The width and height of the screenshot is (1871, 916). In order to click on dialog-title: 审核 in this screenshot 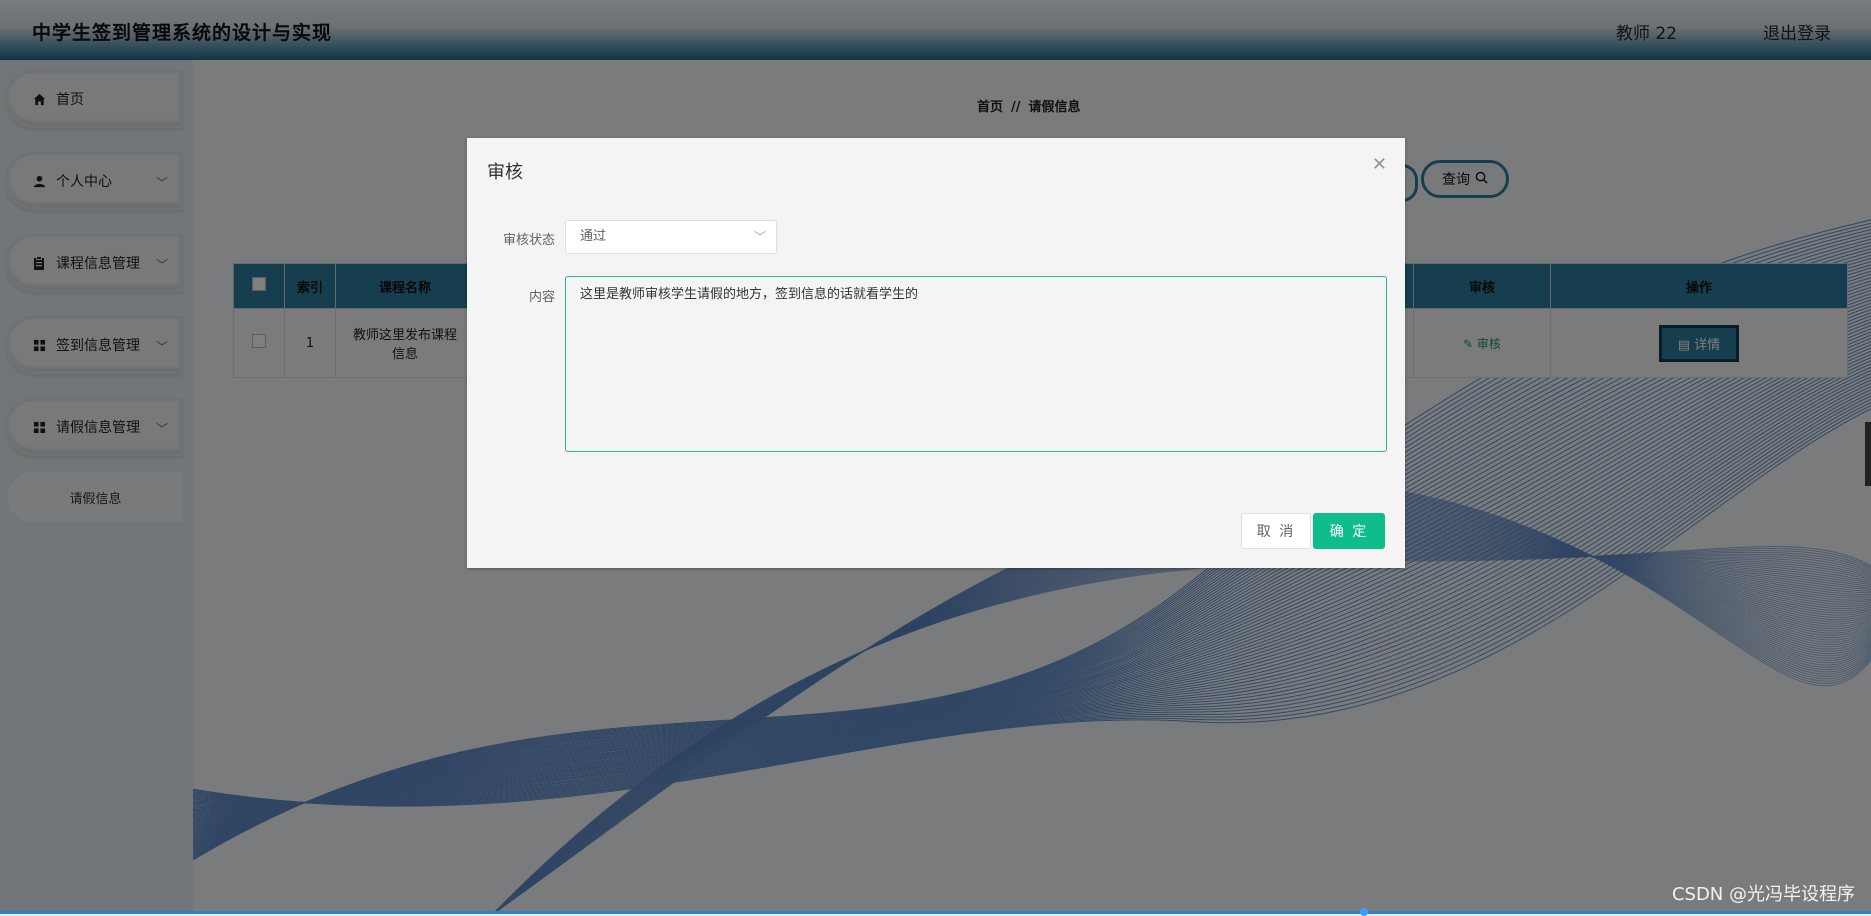, I will do `click(505, 172)`.